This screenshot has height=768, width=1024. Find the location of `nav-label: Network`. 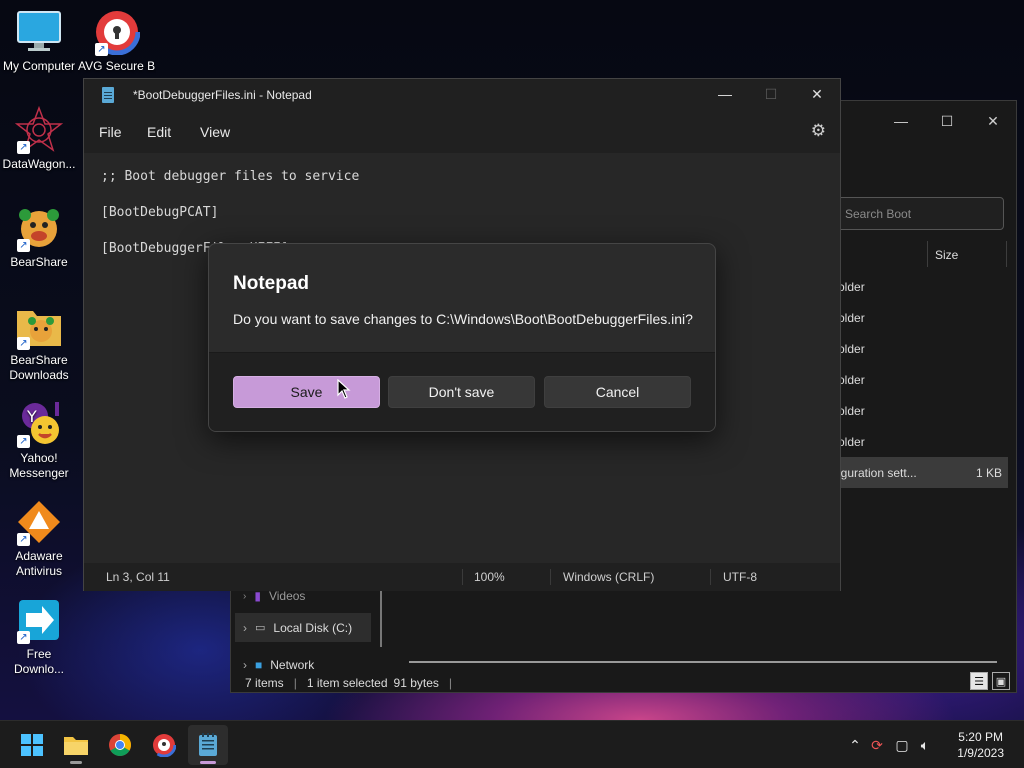

nav-label: Network is located at coordinates (292, 665).